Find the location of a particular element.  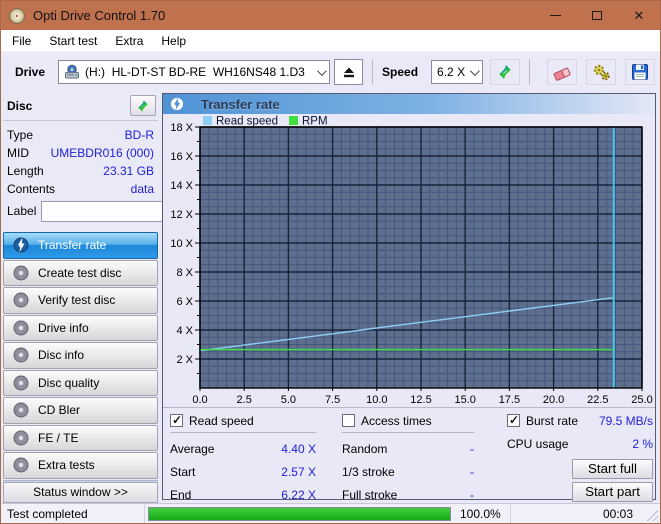

close-button: ✕ is located at coordinates (639, 15).